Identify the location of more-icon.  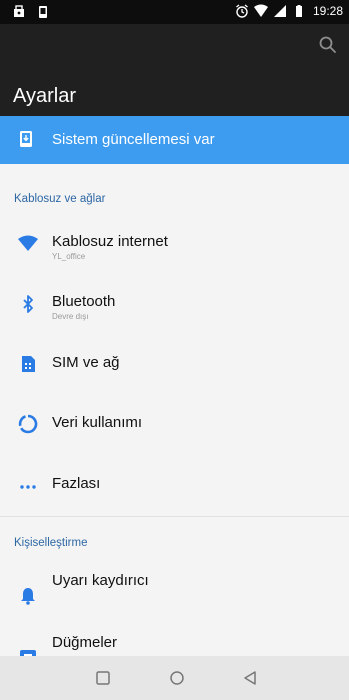
(28, 487).